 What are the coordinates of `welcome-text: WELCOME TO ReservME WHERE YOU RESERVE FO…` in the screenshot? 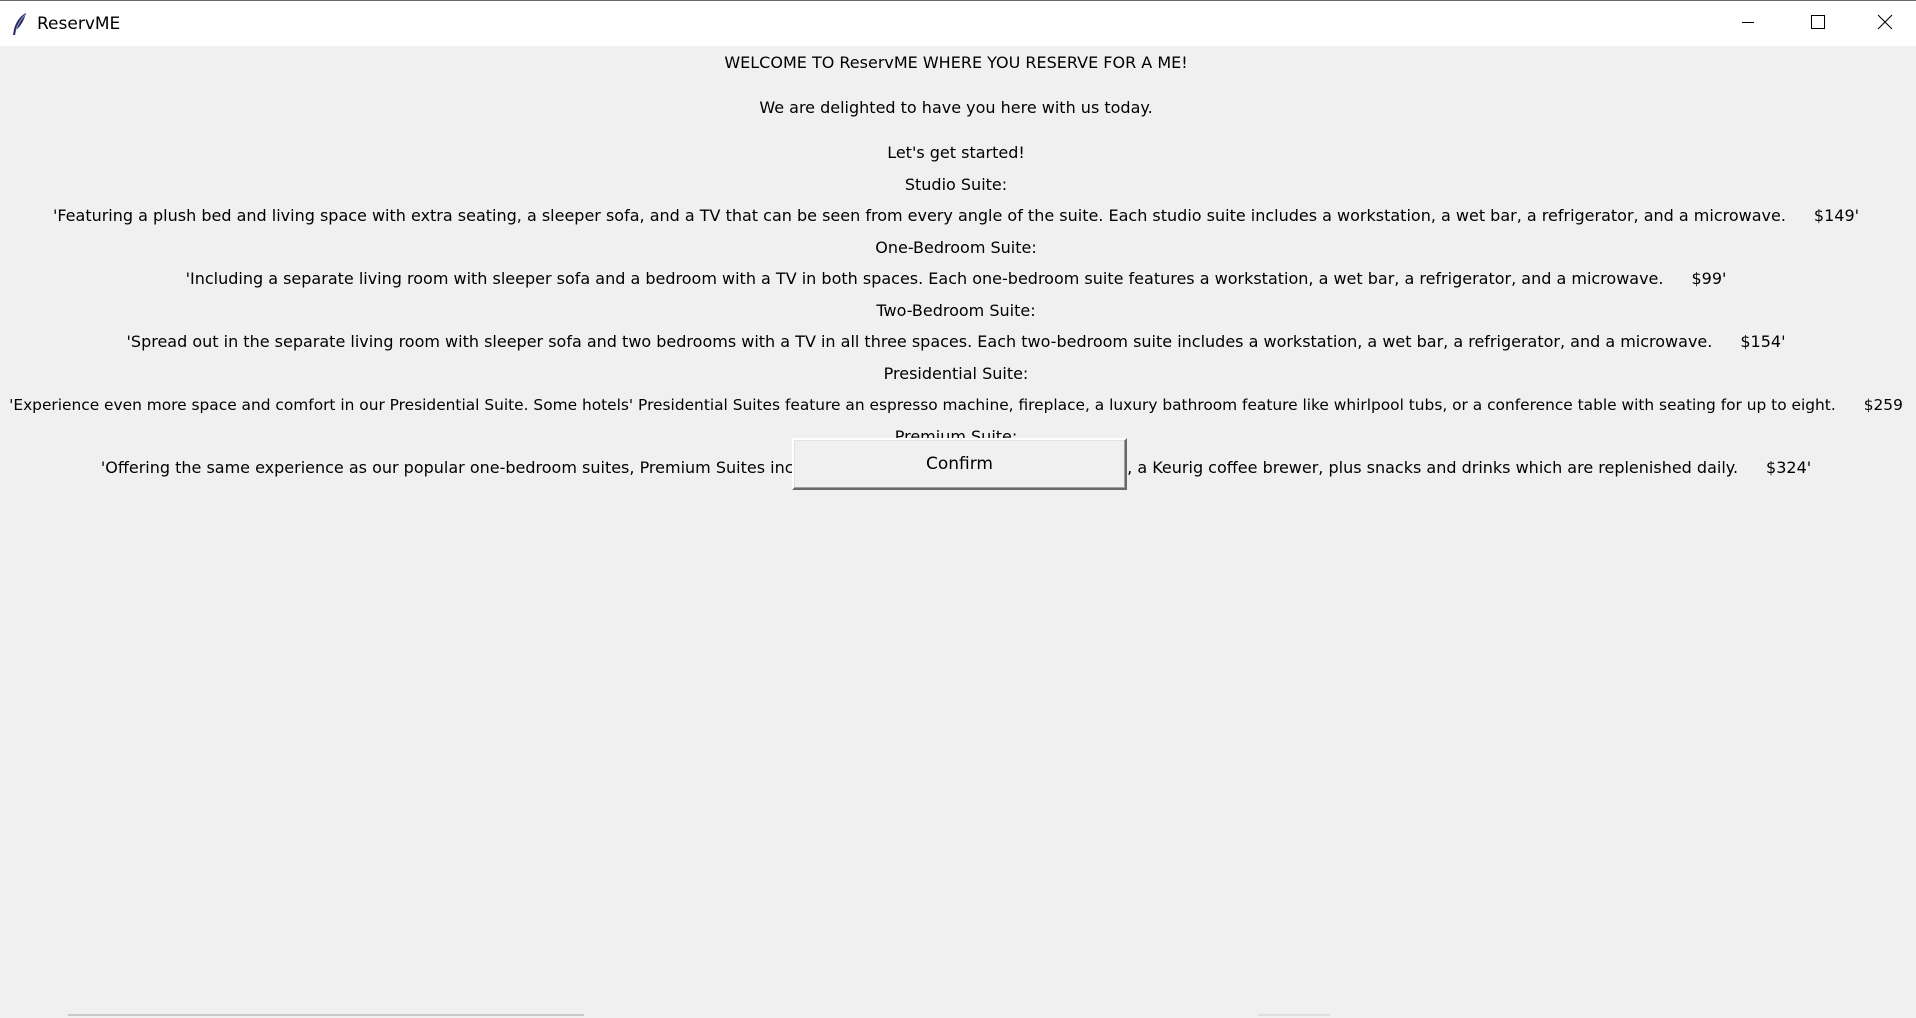 It's located at (956, 62).